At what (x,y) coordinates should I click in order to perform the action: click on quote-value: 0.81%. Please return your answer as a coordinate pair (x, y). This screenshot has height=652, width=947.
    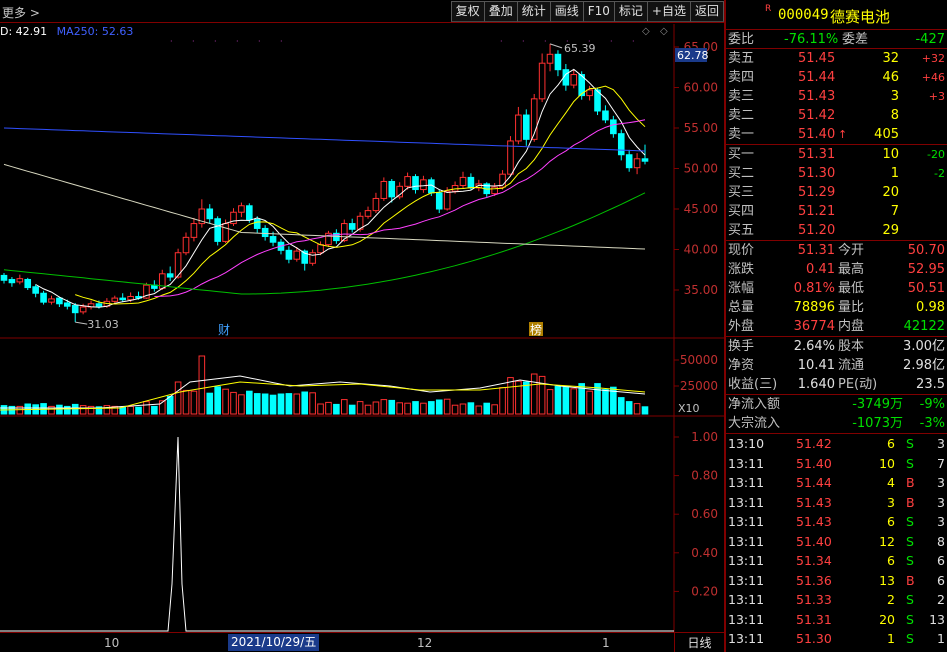
    Looking at the image, I should click on (814, 288).